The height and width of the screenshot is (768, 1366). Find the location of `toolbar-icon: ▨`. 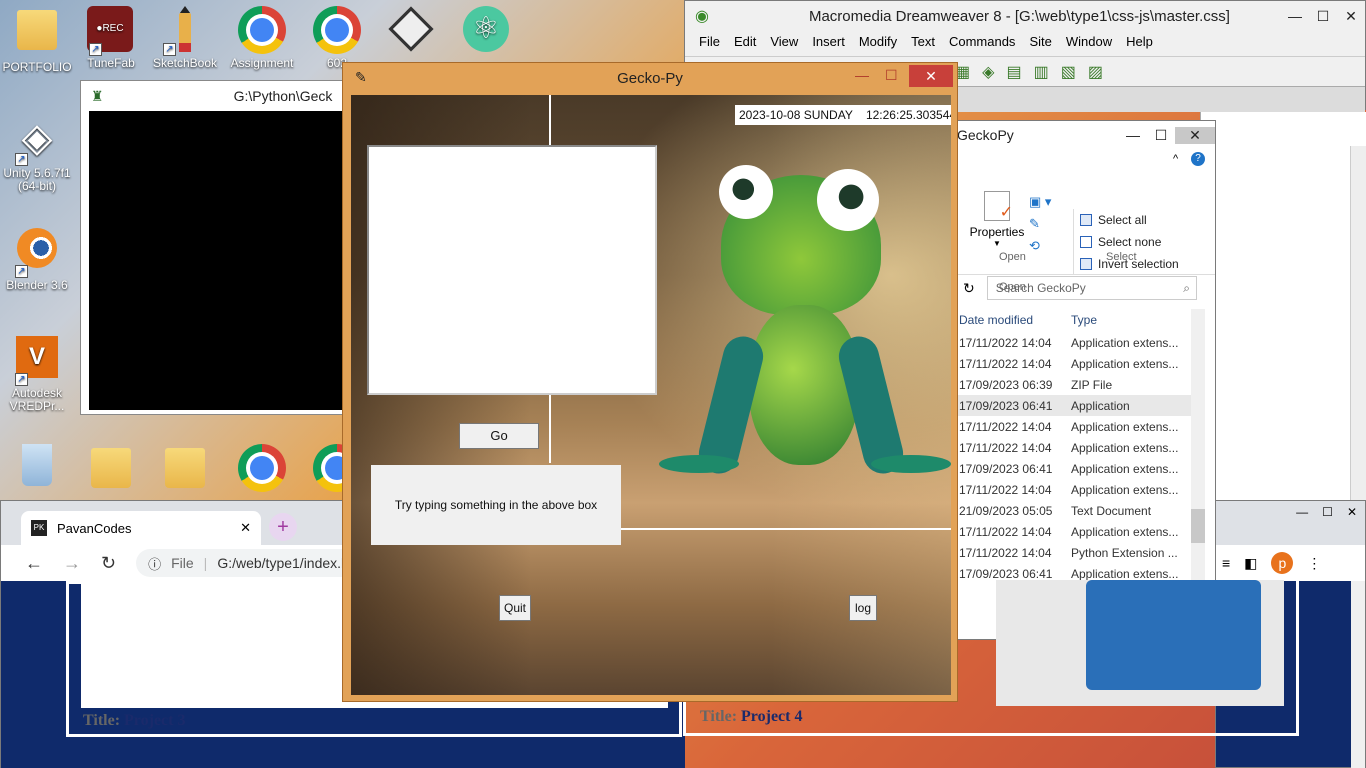

toolbar-icon: ▨ is located at coordinates (1095, 72).